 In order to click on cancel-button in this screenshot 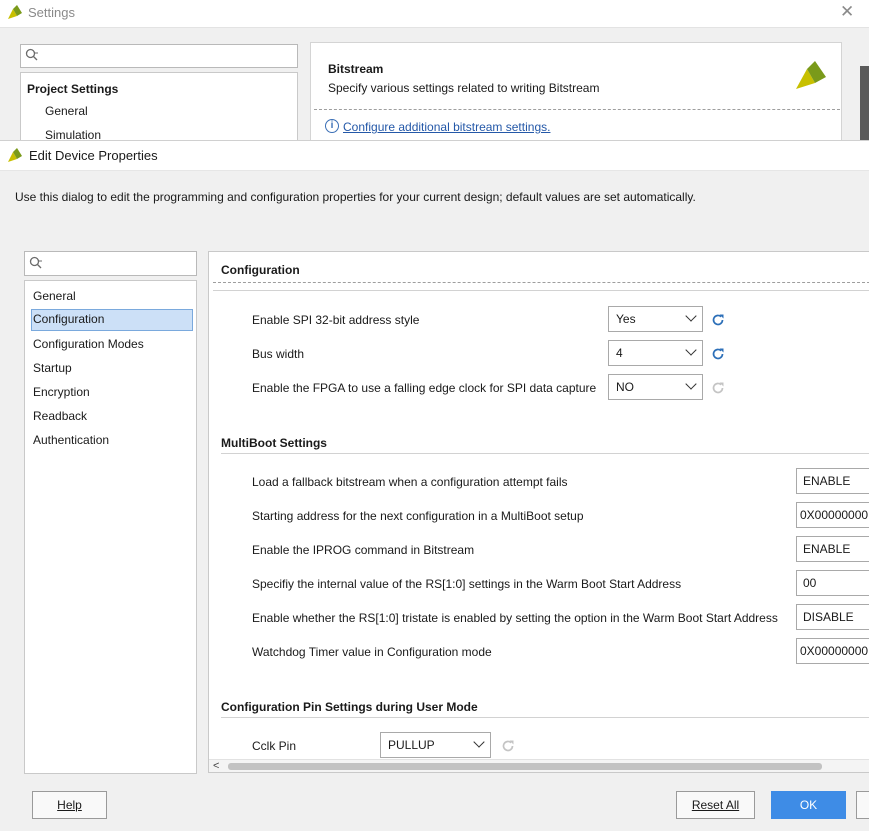, I will do `click(862, 805)`.